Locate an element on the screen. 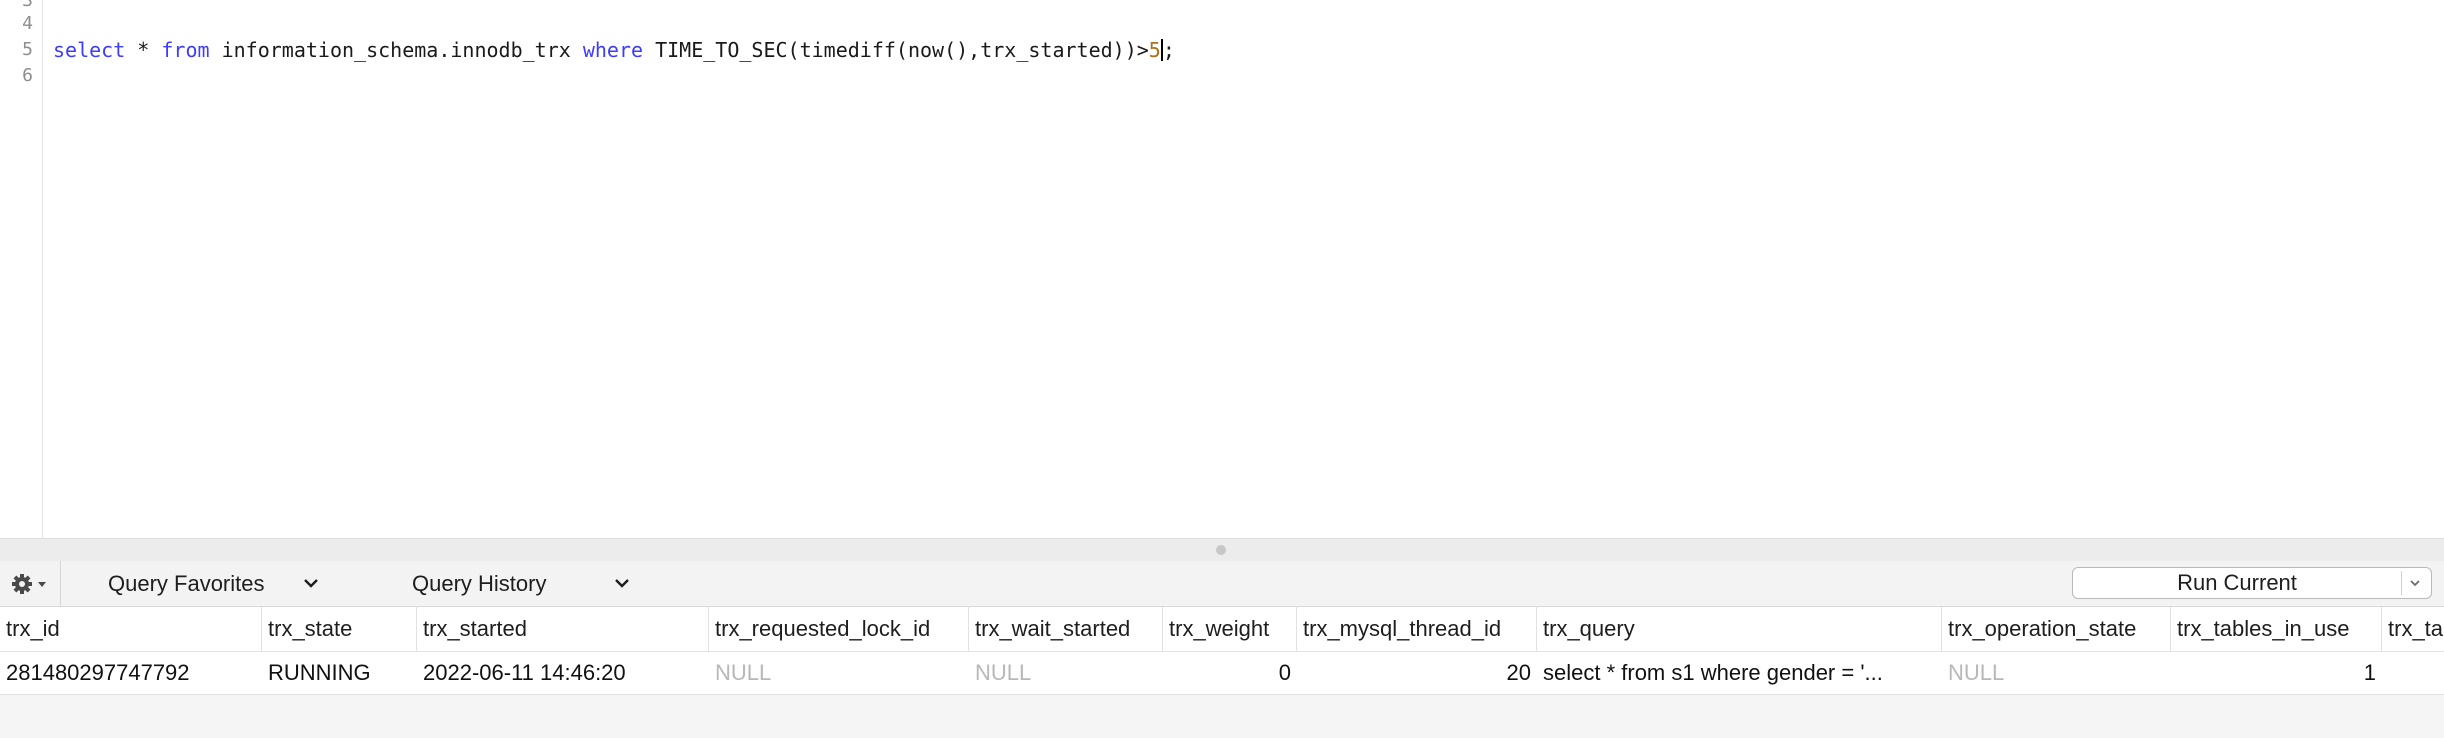 This screenshot has height=738, width=2444. column-header-trx-state: trx_state is located at coordinates (339, 629).